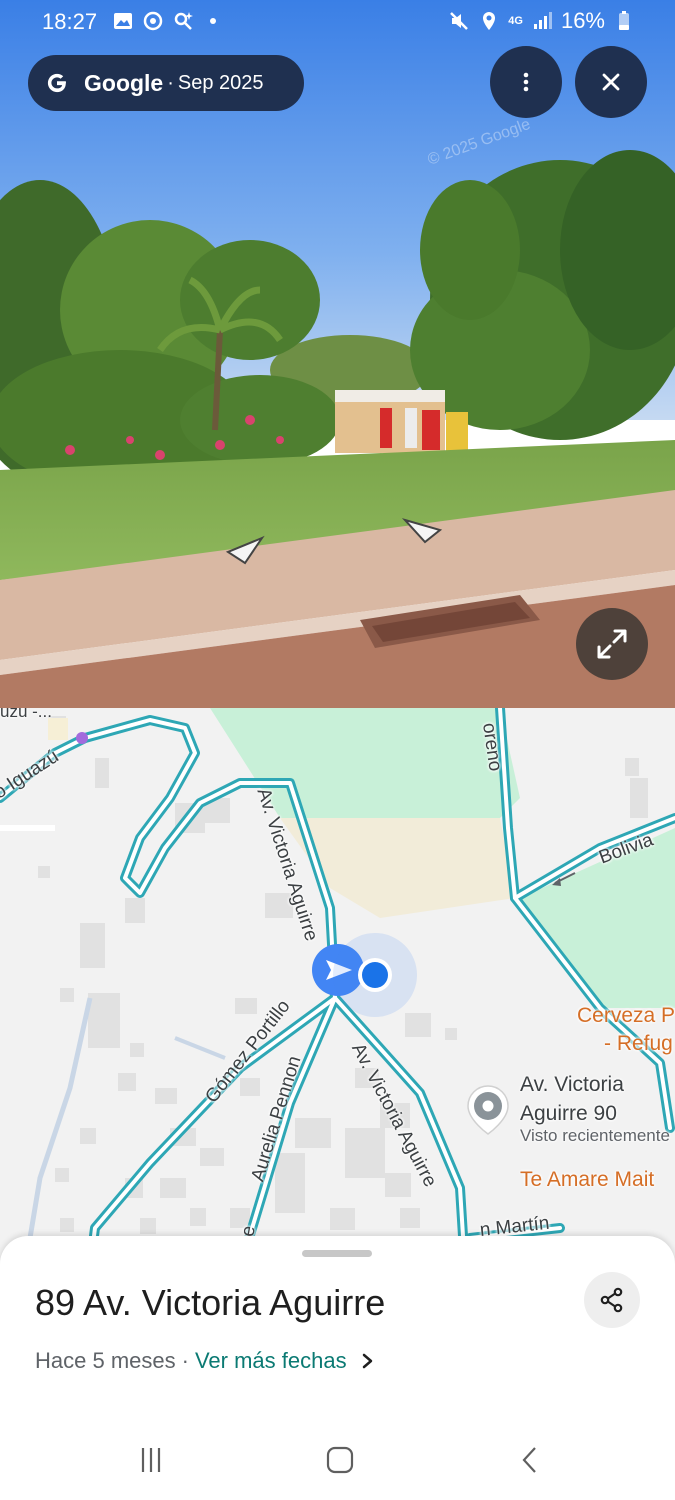 The height and width of the screenshot is (1500, 675). I want to click on drag-handle, so click(337, 1253).